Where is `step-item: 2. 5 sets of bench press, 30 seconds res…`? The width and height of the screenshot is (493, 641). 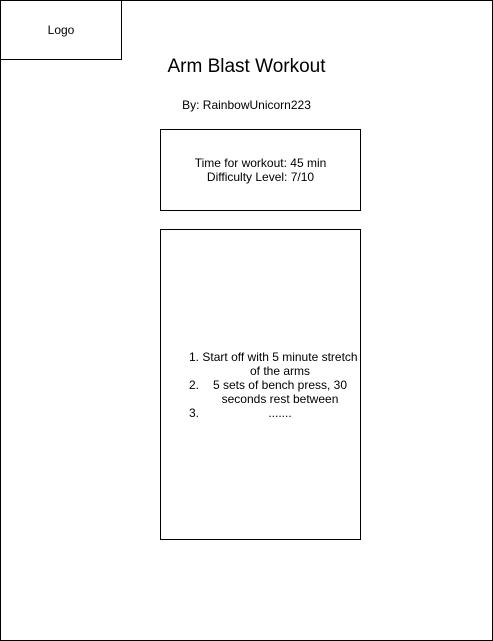 step-item: 2. 5 sets of bench press, 30 seconds res… is located at coordinates (260, 392).